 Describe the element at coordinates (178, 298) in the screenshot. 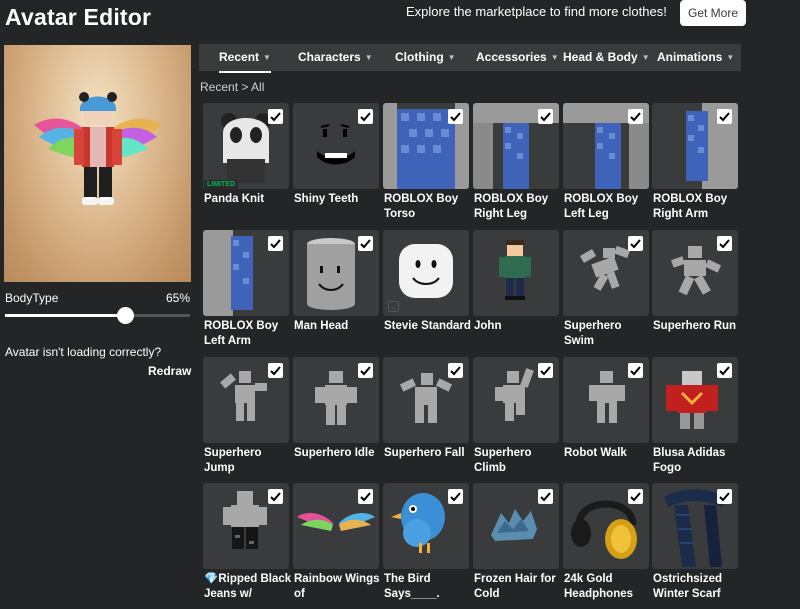

I see `bodytype-value: 65%` at that location.